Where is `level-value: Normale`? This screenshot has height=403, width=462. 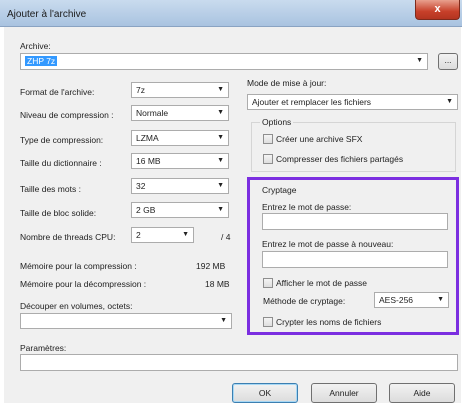 level-value: Normale is located at coordinates (152, 113).